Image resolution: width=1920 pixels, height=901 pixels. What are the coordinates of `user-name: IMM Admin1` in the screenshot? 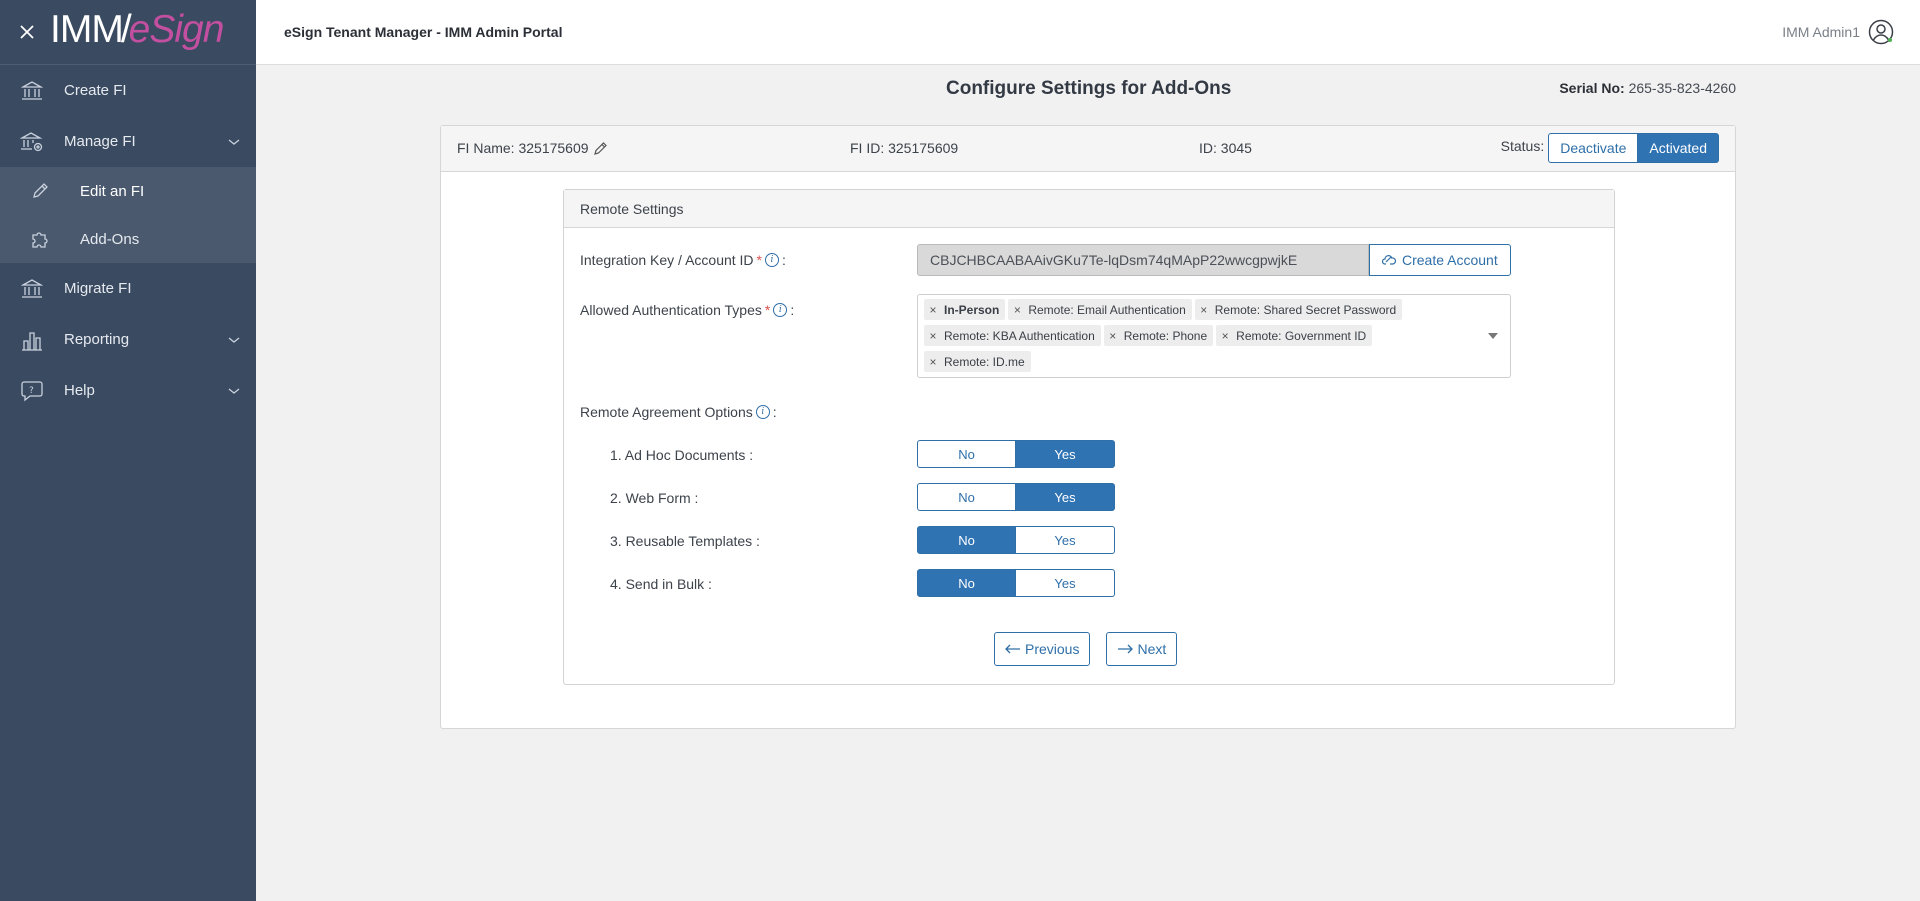 It's located at (1821, 32).